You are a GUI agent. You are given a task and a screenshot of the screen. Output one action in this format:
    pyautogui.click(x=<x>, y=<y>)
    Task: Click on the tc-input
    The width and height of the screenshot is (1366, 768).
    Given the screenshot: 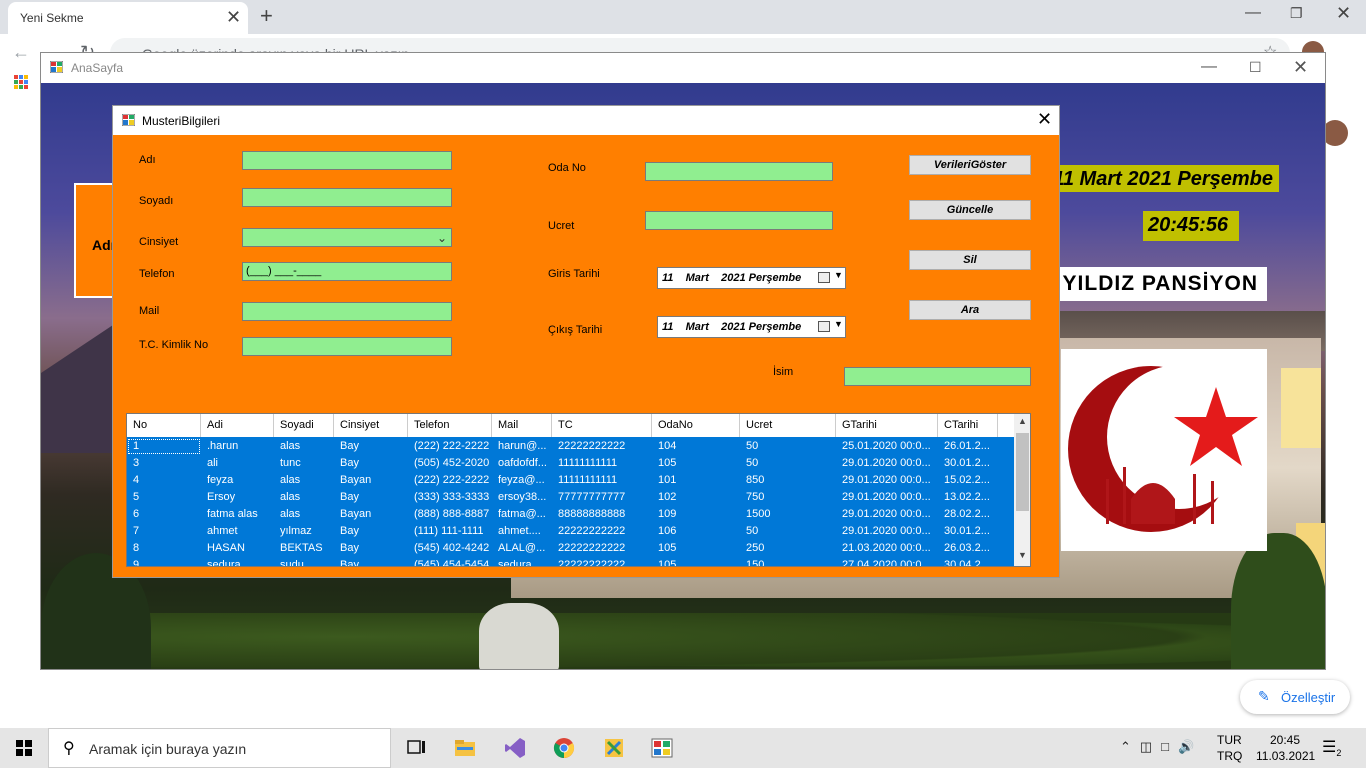 What is the action you would take?
    pyautogui.click(x=347, y=346)
    